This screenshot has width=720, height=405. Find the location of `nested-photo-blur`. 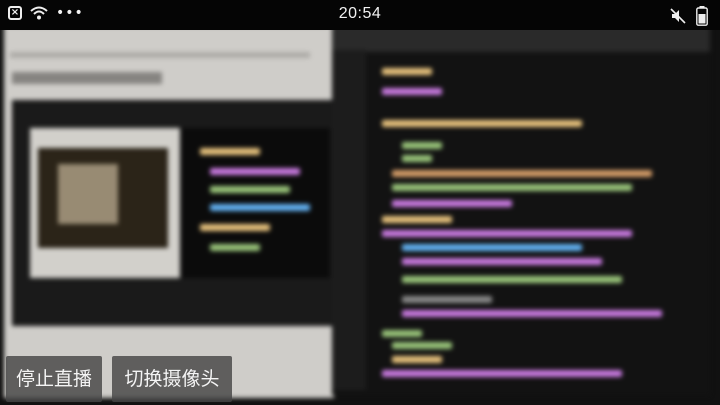

nested-photo-blur is located at coordinates (103, 198).